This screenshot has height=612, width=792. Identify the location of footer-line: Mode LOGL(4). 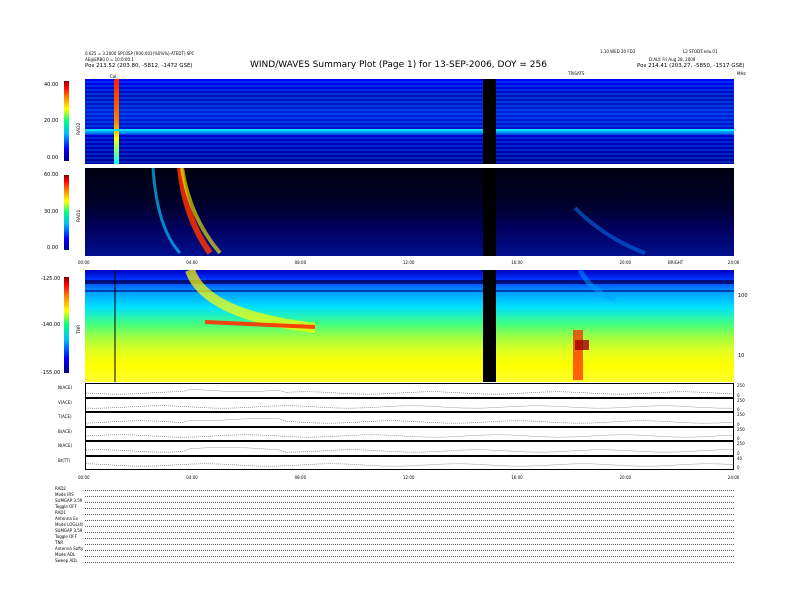
(69, 524).